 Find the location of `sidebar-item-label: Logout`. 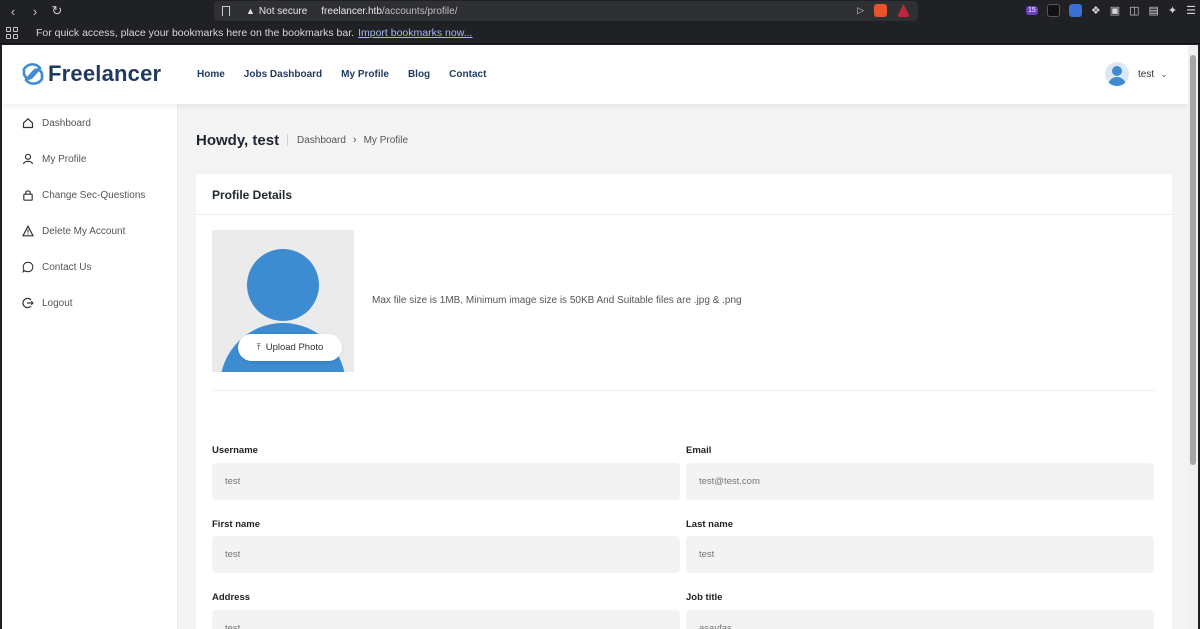

sidebar-item-label: Logout is located at coordinates (57, 303).